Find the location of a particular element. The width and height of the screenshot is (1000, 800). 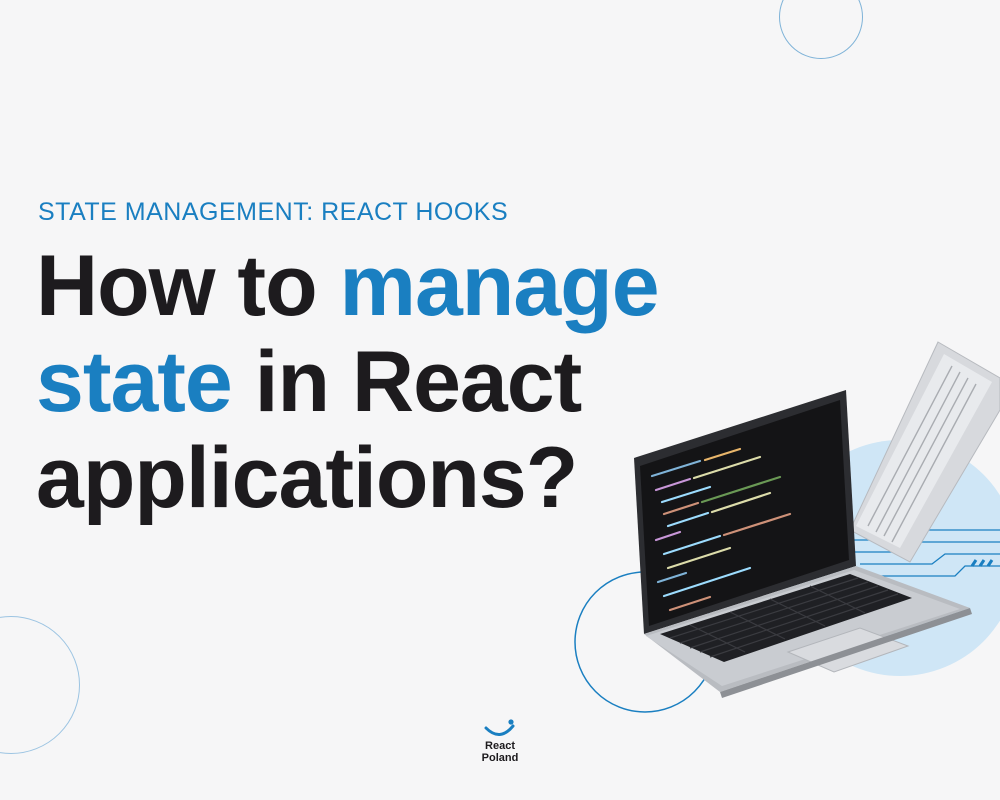

decorative-circle-left is located at coordinates (40, 685).